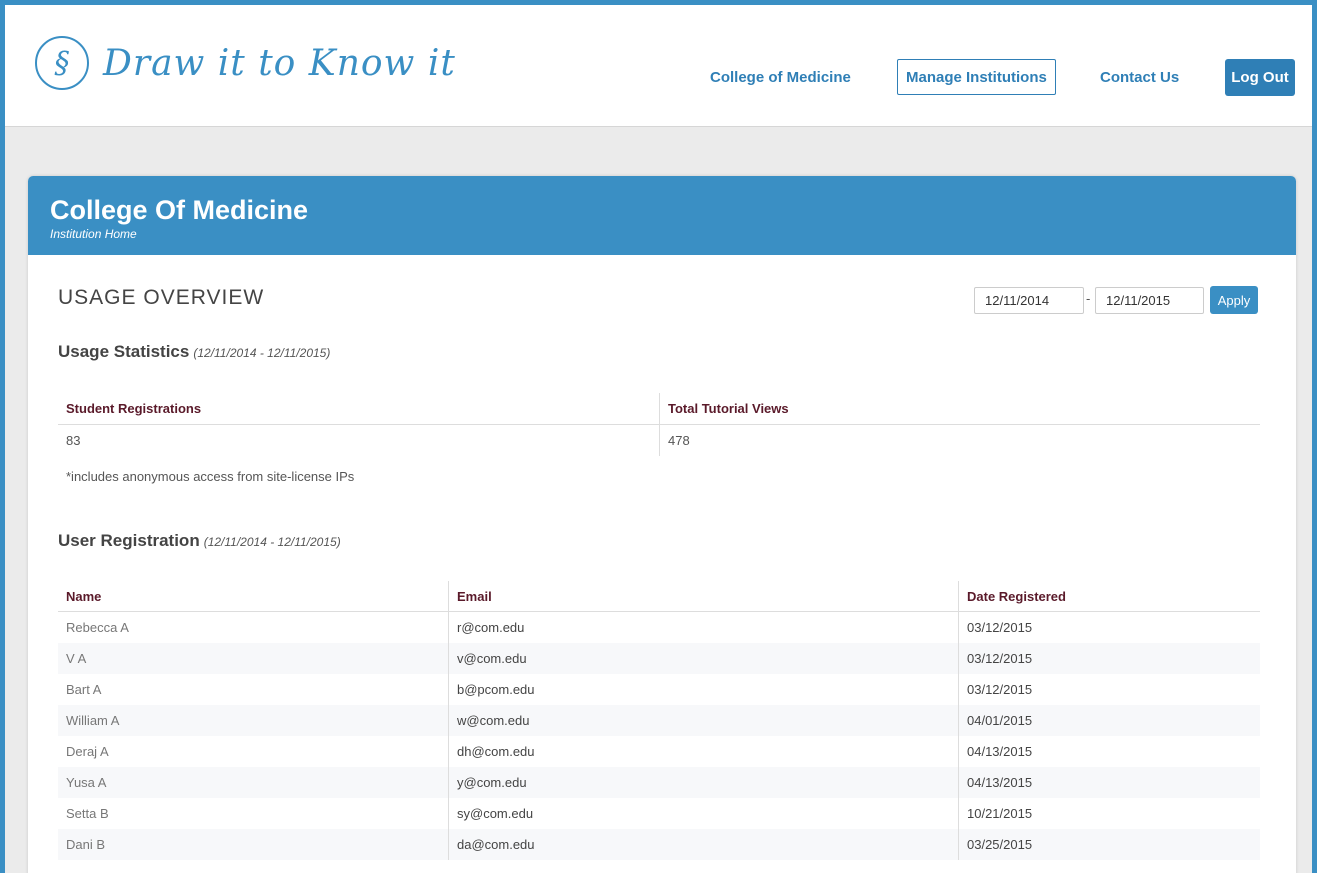  Describe the element at coordinates (1029, 300) in the screenshot. I see `date-from-input` at that location.